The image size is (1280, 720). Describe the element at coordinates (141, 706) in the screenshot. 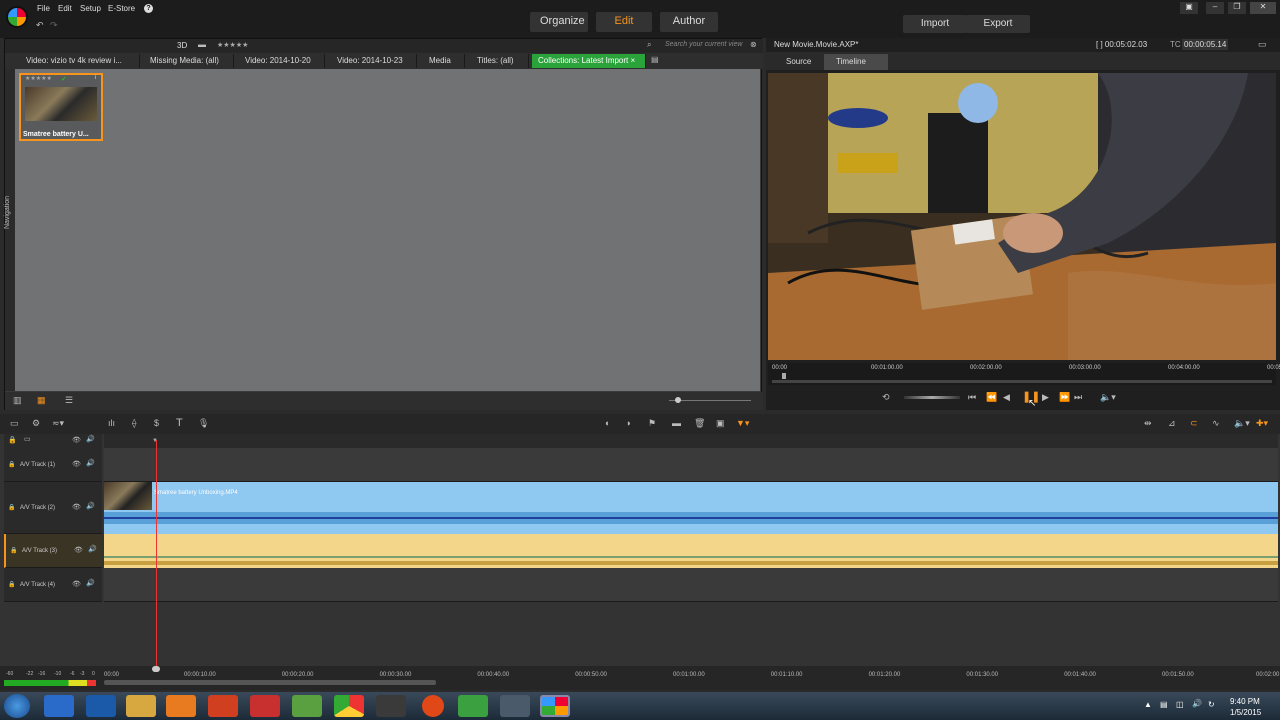

I see `file-explorer-icon` at that location.